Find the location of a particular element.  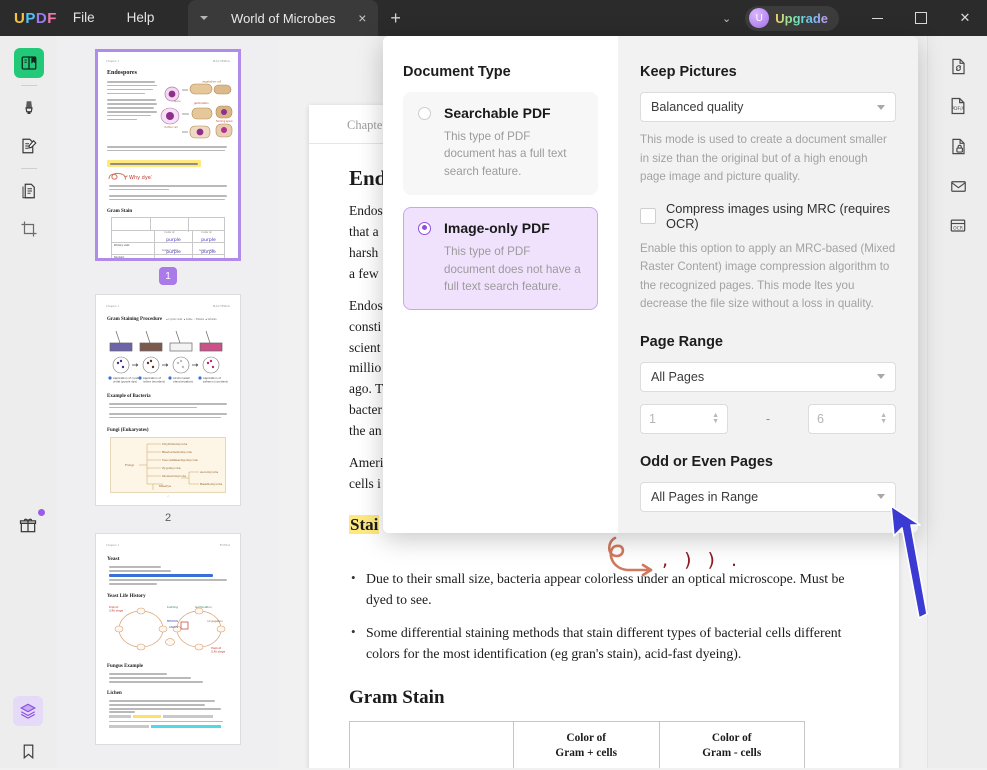

tab-list-chevron-icon: ⌄ is located at coordinates (726, 18).